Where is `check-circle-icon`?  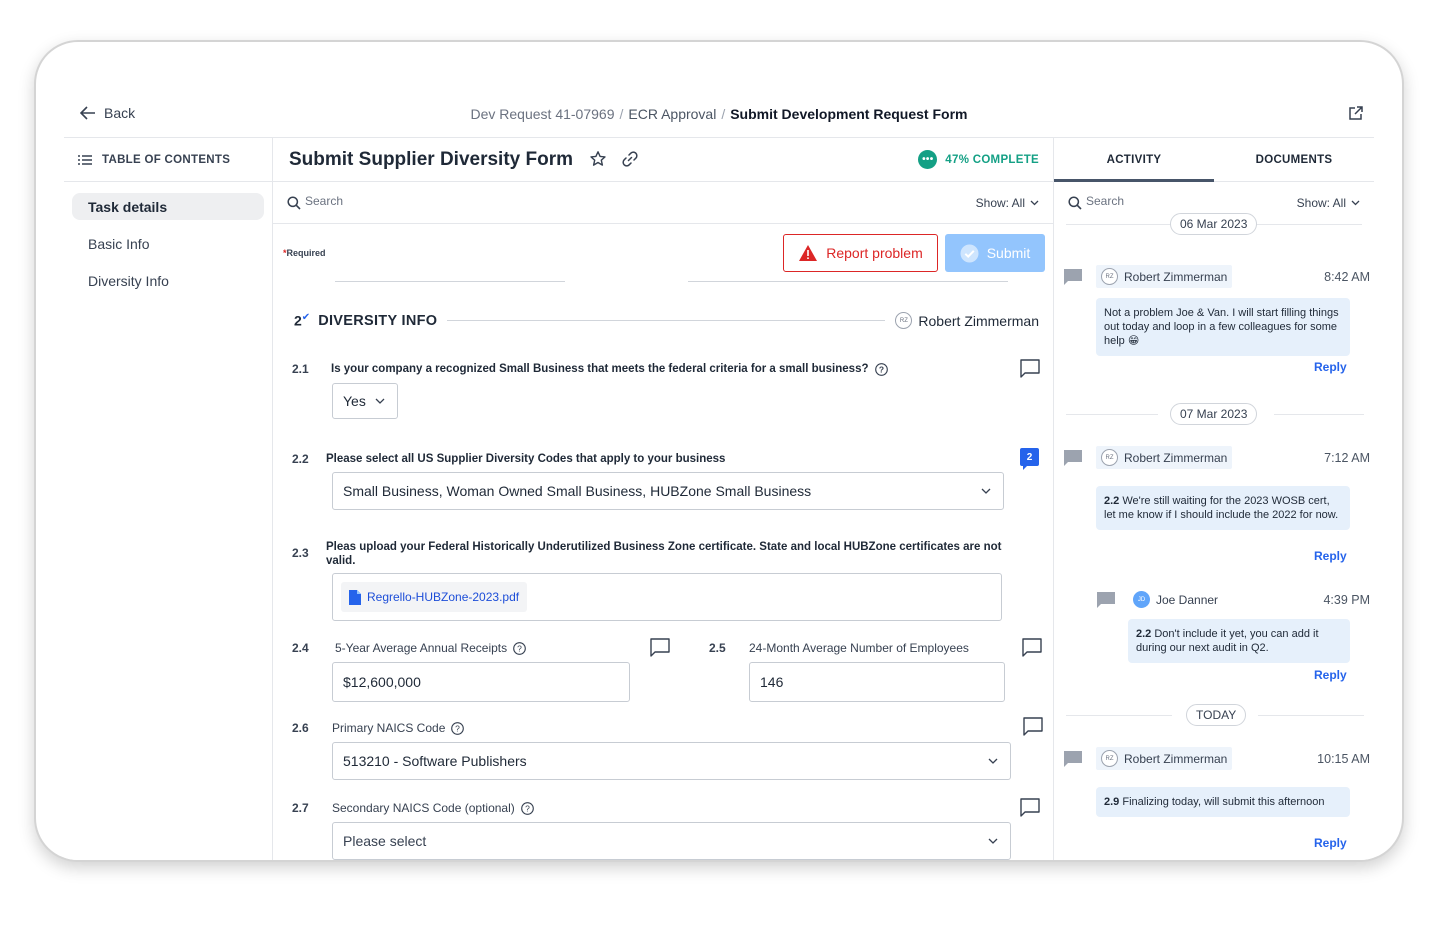 check-circle-icon is located at coordinates (969, 253).